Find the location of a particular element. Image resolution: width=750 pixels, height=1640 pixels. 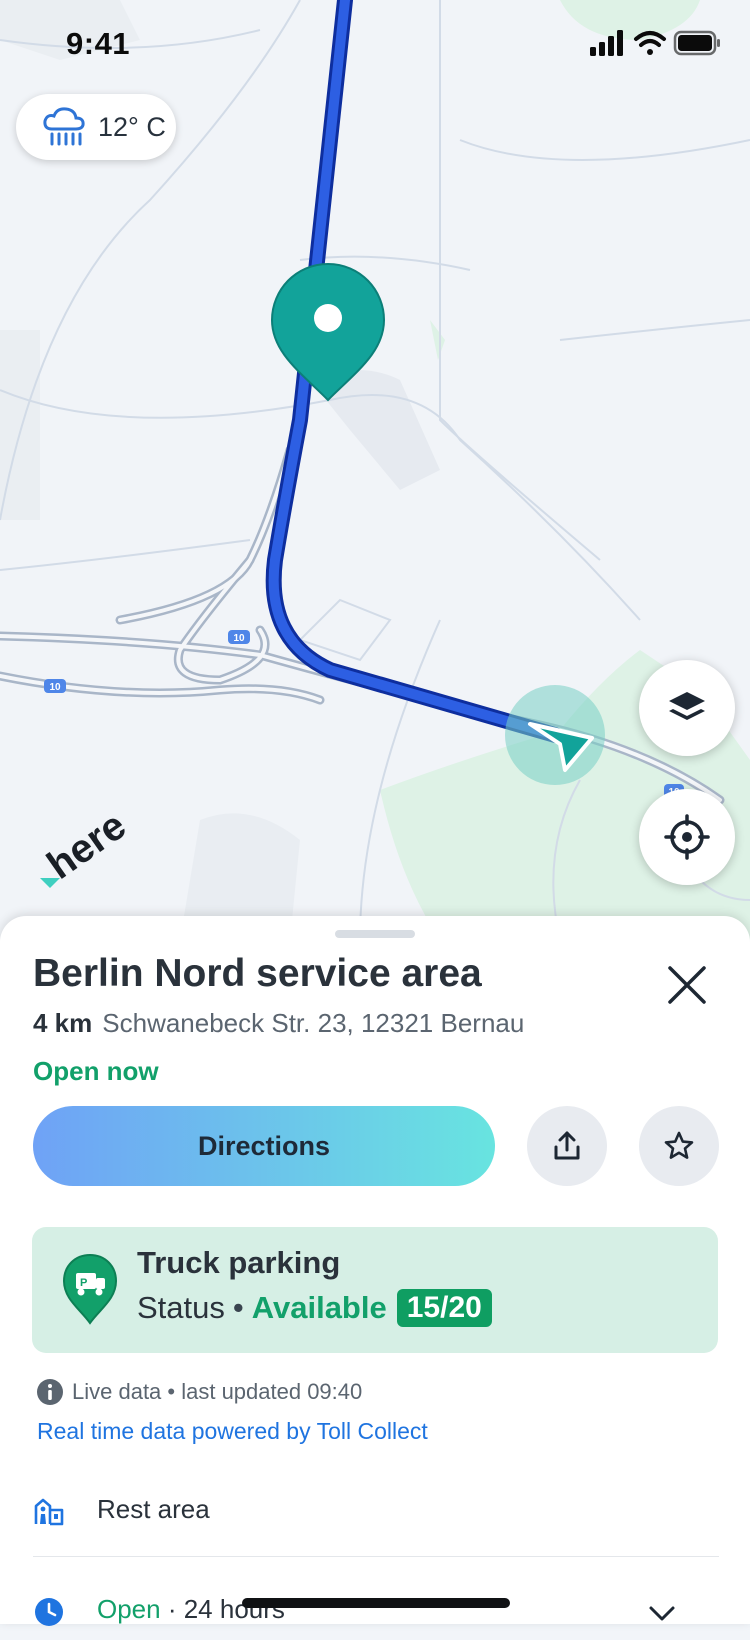

share-icon is located at coordinates (567, 1145).